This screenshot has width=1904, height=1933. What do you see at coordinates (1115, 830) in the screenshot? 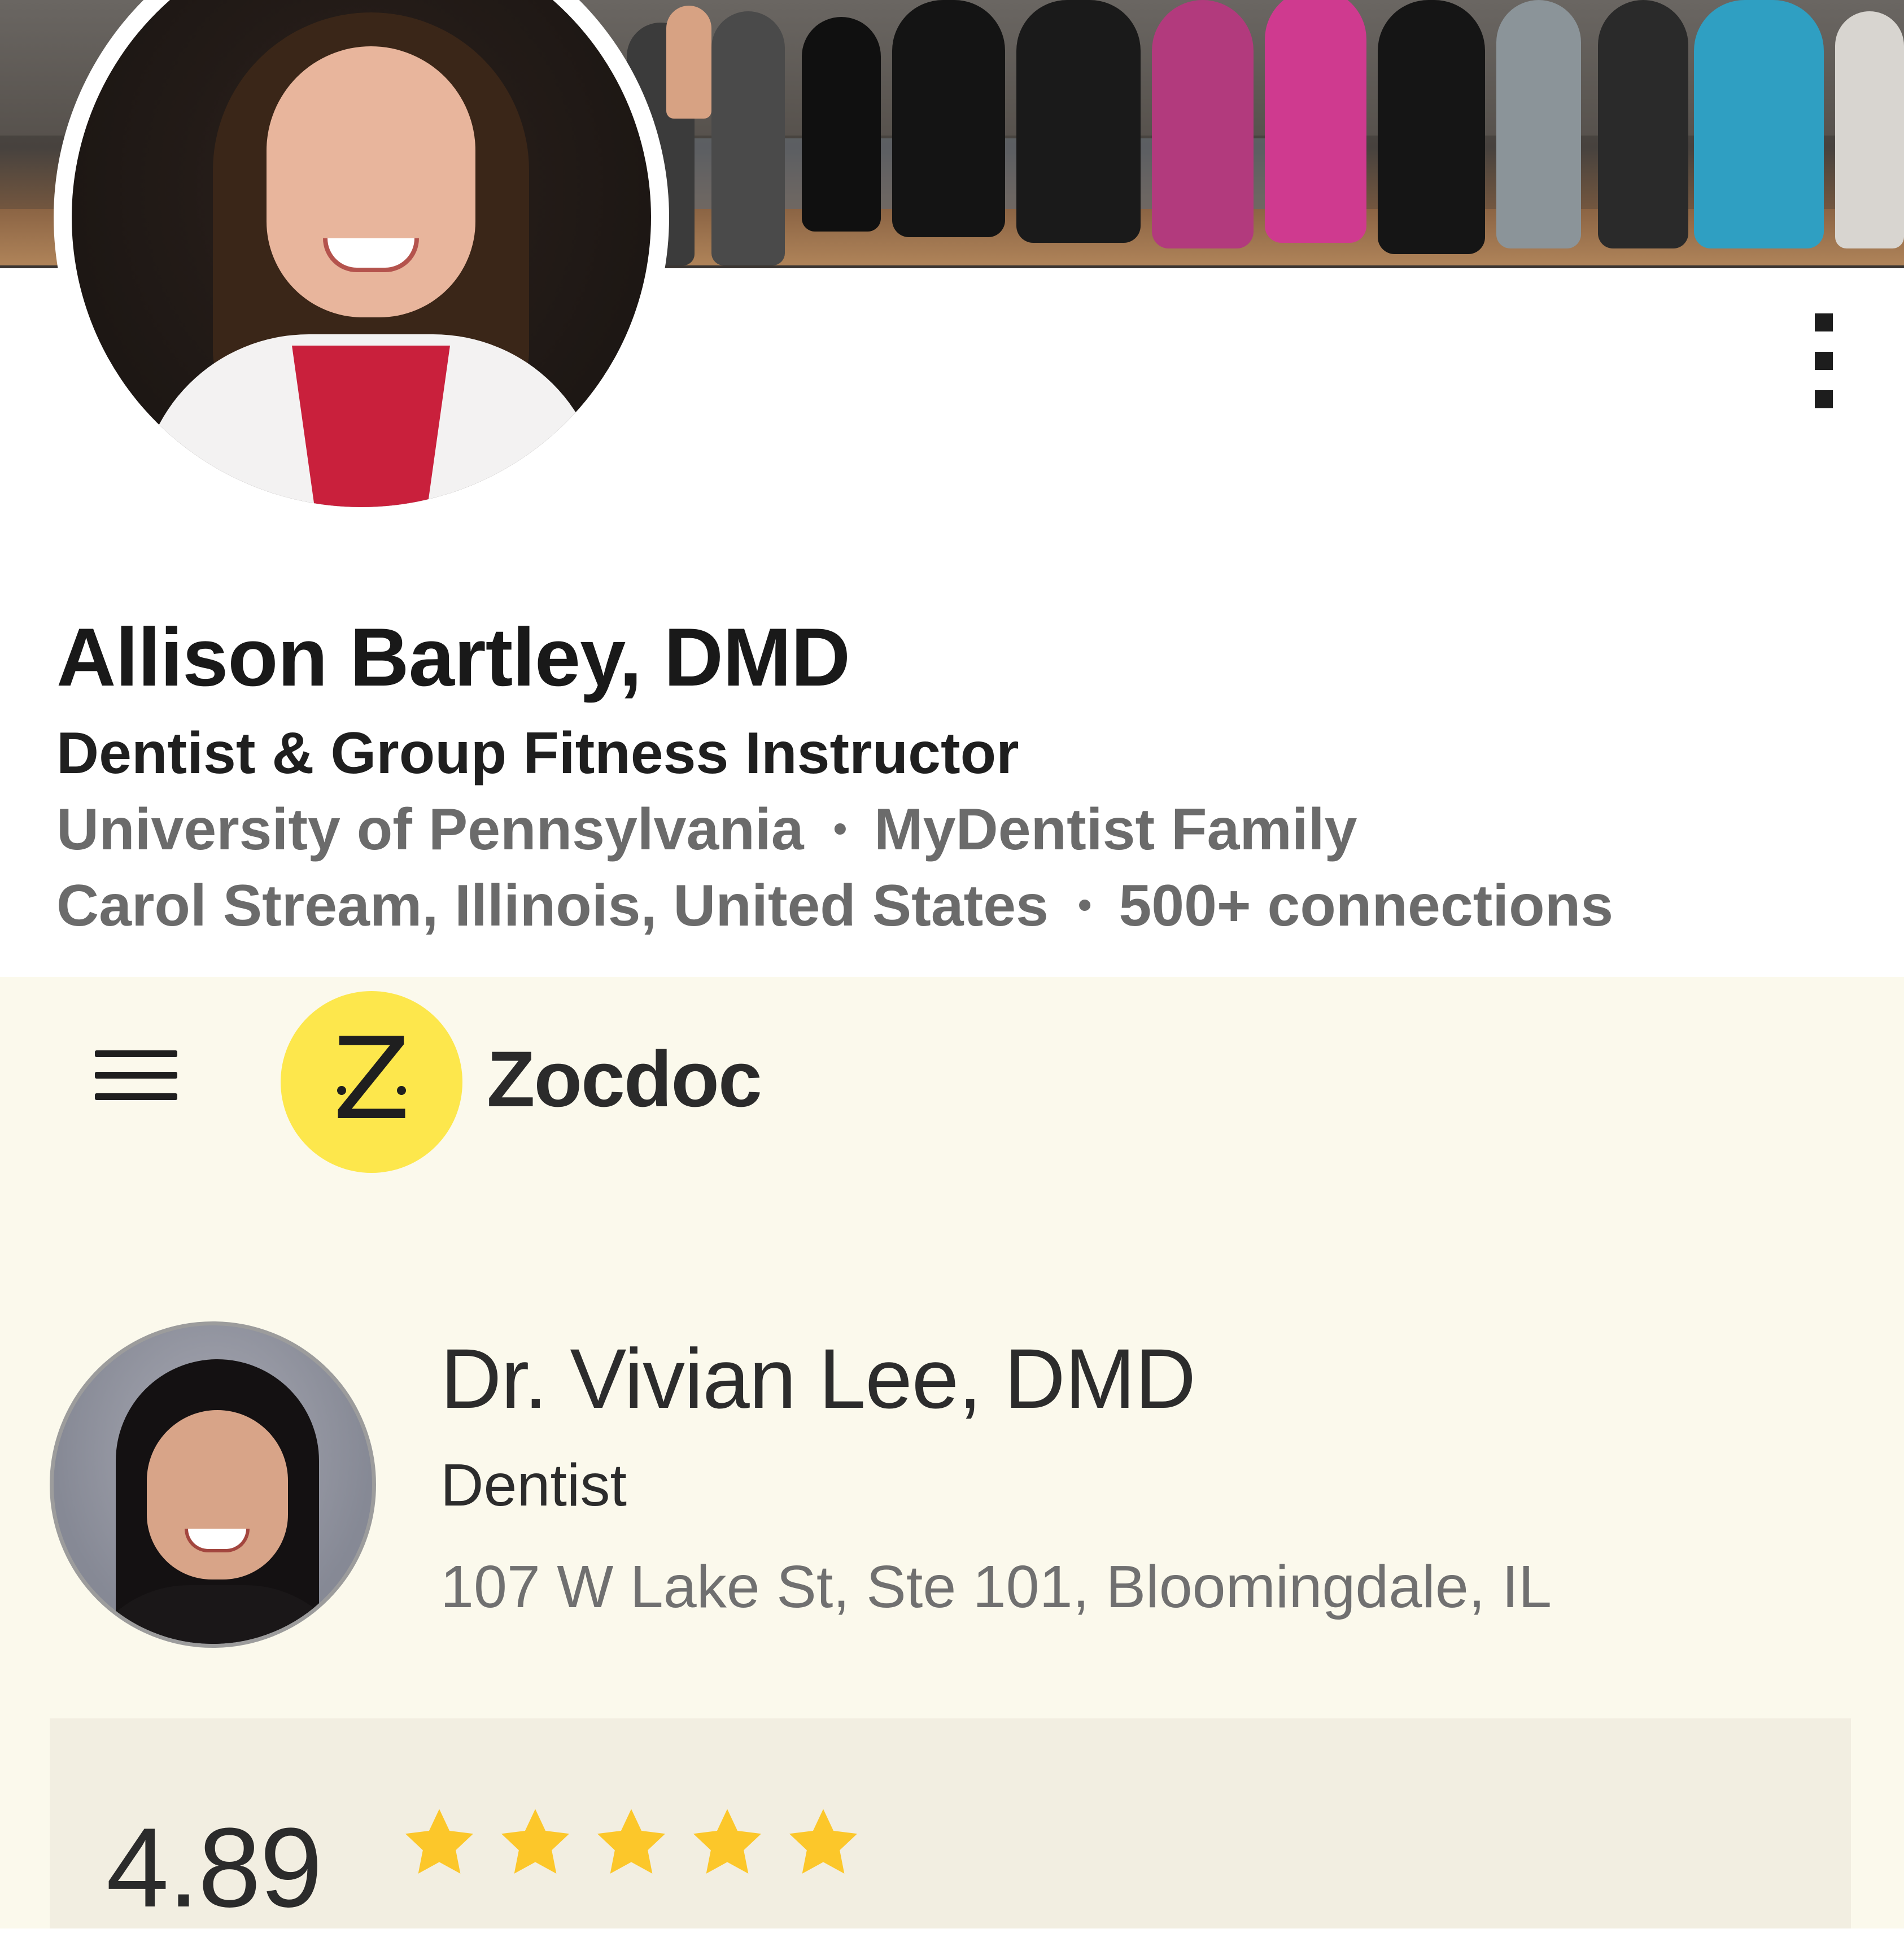
I see `company-link: MyDentist Family` at bounding box center [1115, 830].